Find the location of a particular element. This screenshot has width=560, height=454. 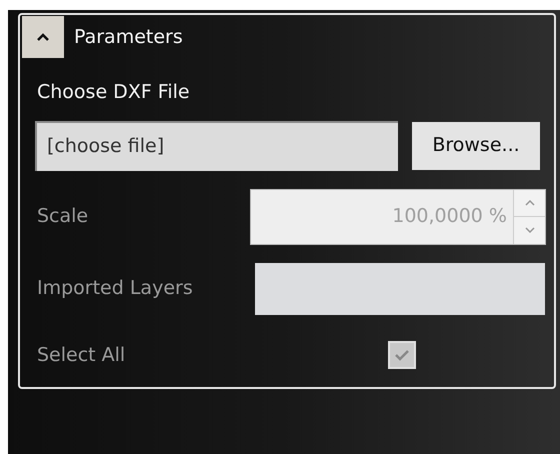

select-all-label: Select All is located at coordinates (81, 355).